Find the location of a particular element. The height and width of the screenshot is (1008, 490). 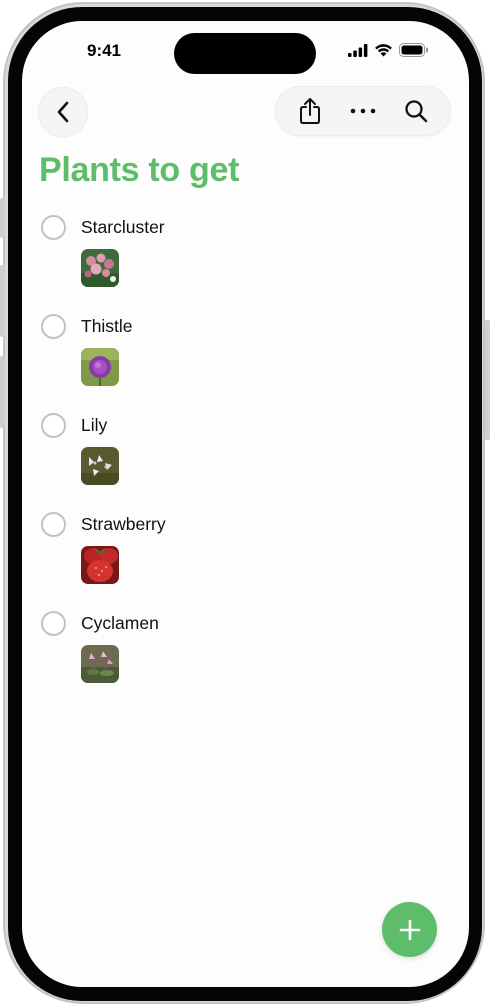

list-item: Lily is located at coordinates (244, 458).